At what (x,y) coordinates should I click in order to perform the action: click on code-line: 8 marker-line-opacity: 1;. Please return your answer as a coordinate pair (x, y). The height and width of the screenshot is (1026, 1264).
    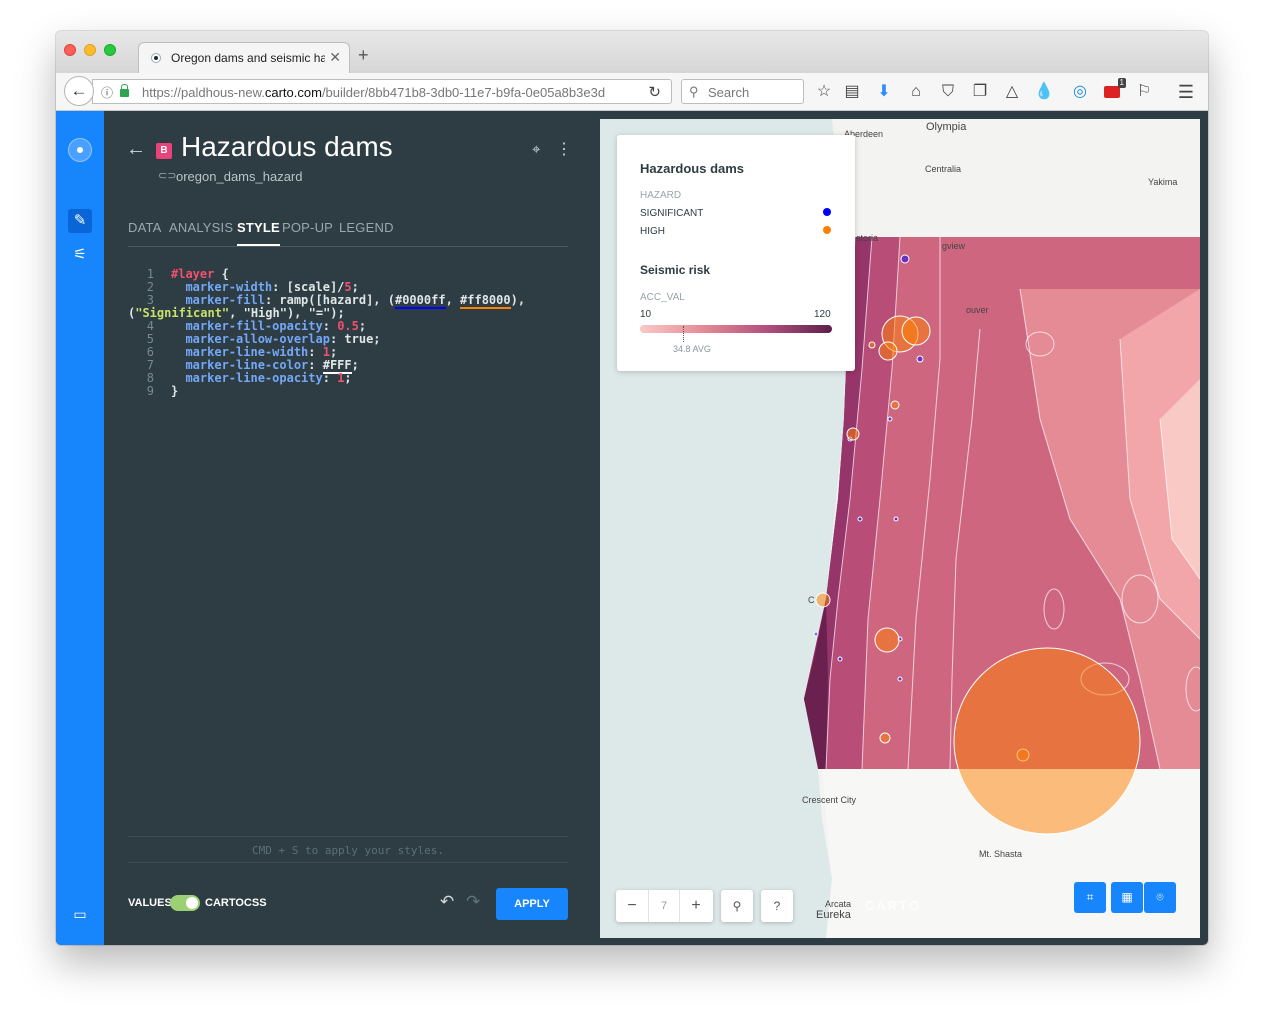
    Looking at the image, I should click on (249, 378).